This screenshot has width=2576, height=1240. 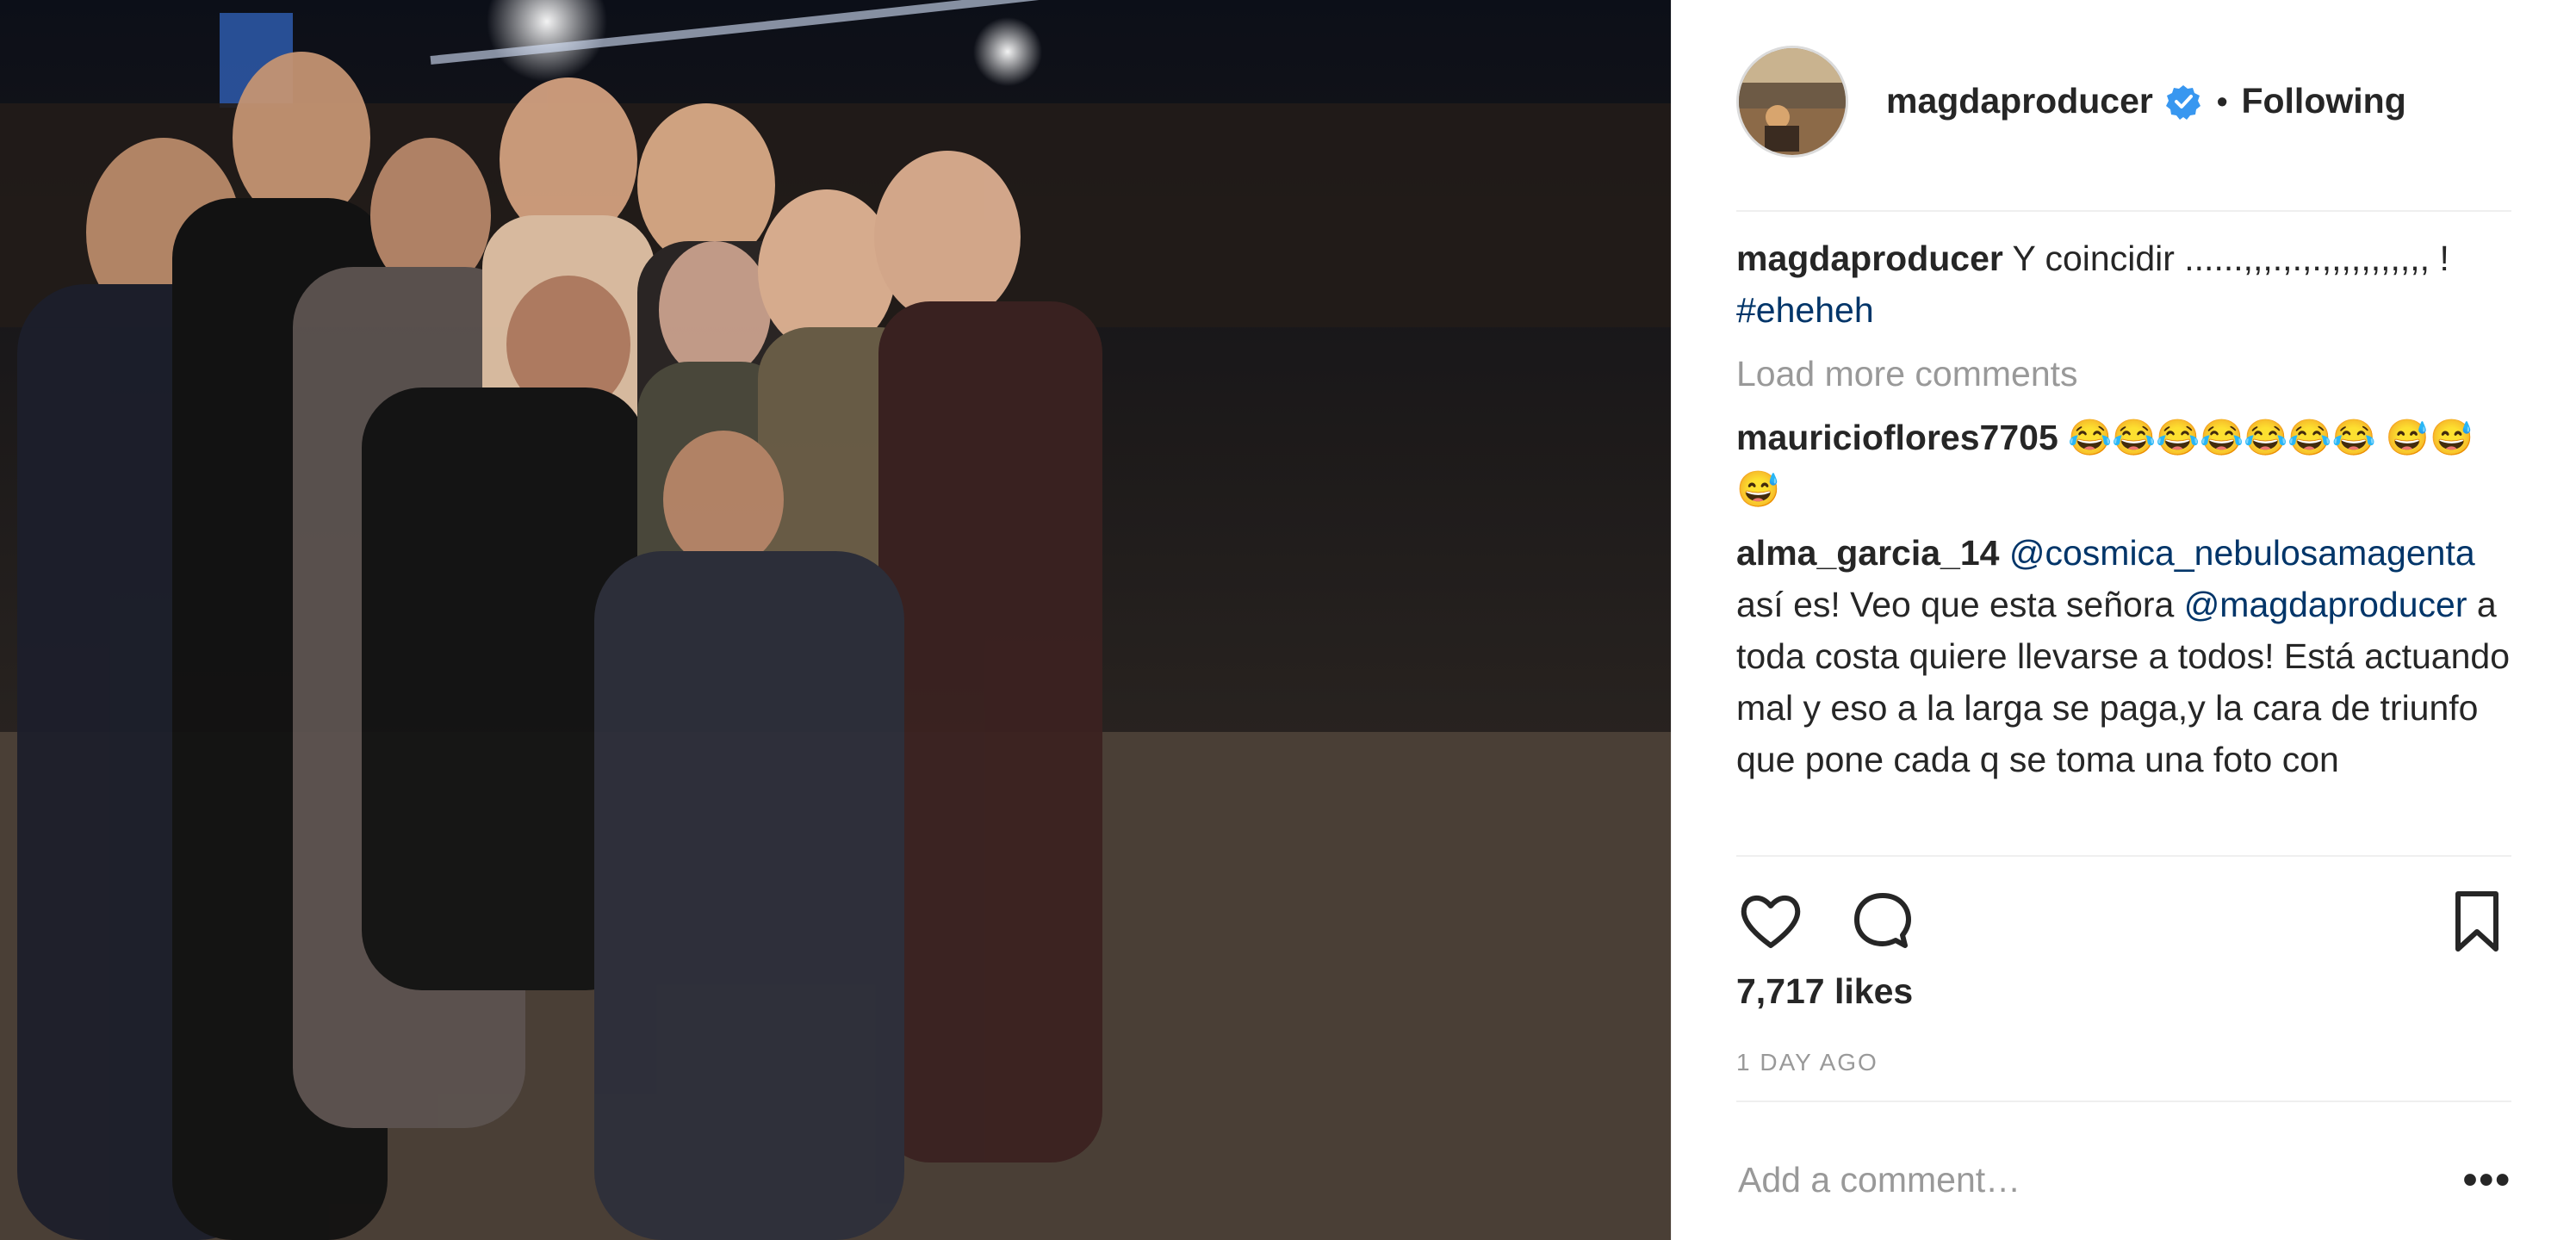 What do you see at coordinates (2230, 258) in the screenshot?
I see `caption-text: Y coincidir ......,,,.,.,.,,,,,,,,,,, !` at bounding box center [2230, 258].